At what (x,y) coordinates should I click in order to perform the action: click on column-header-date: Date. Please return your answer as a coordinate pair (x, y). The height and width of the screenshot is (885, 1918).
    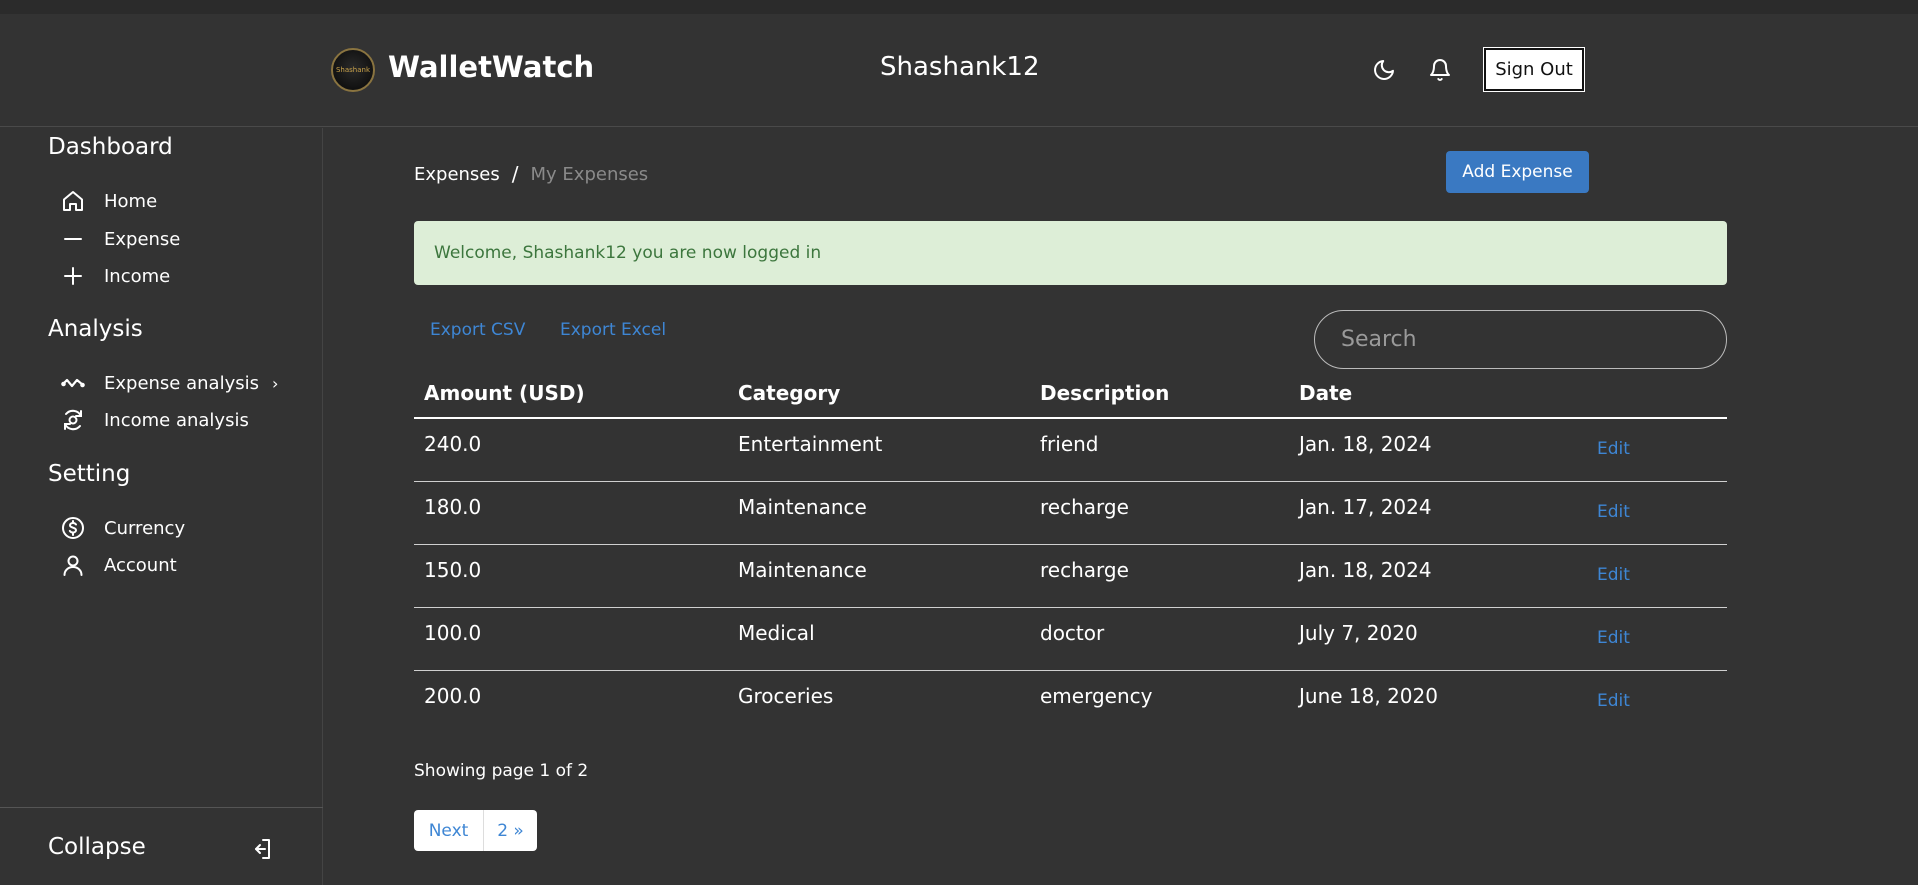
    Looking at the image, I should click on (1326, 393).